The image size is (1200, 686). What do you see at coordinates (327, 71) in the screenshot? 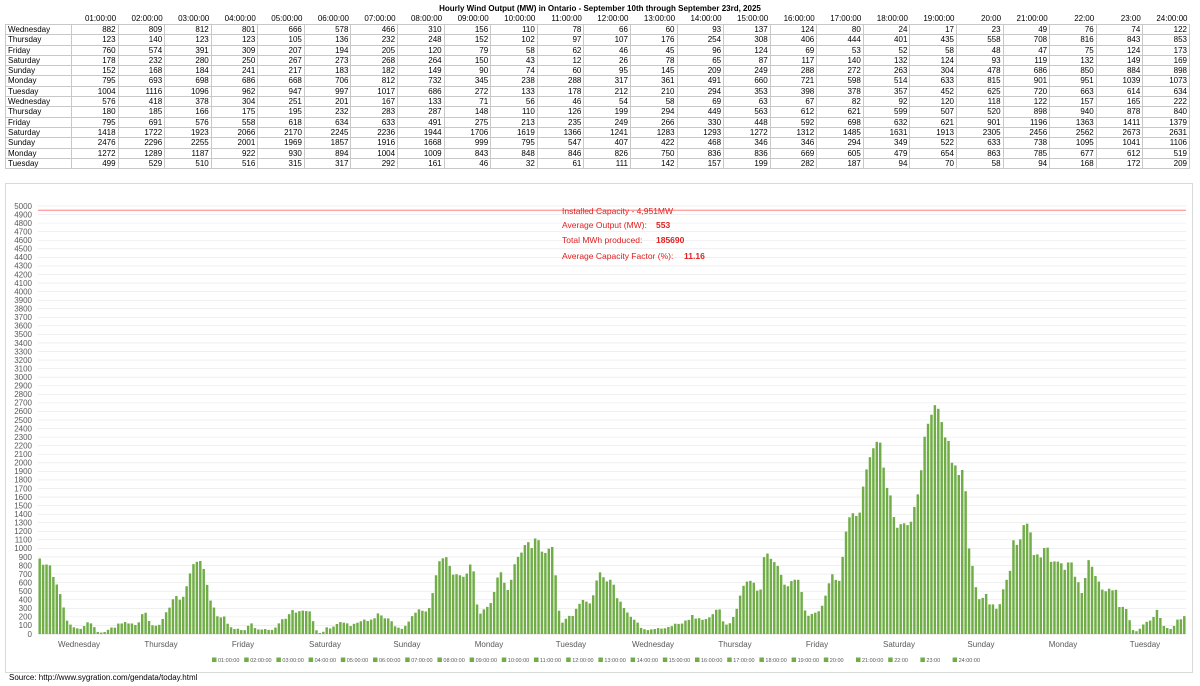
I see `table-cell: 183` at bounding box center [327, 71].